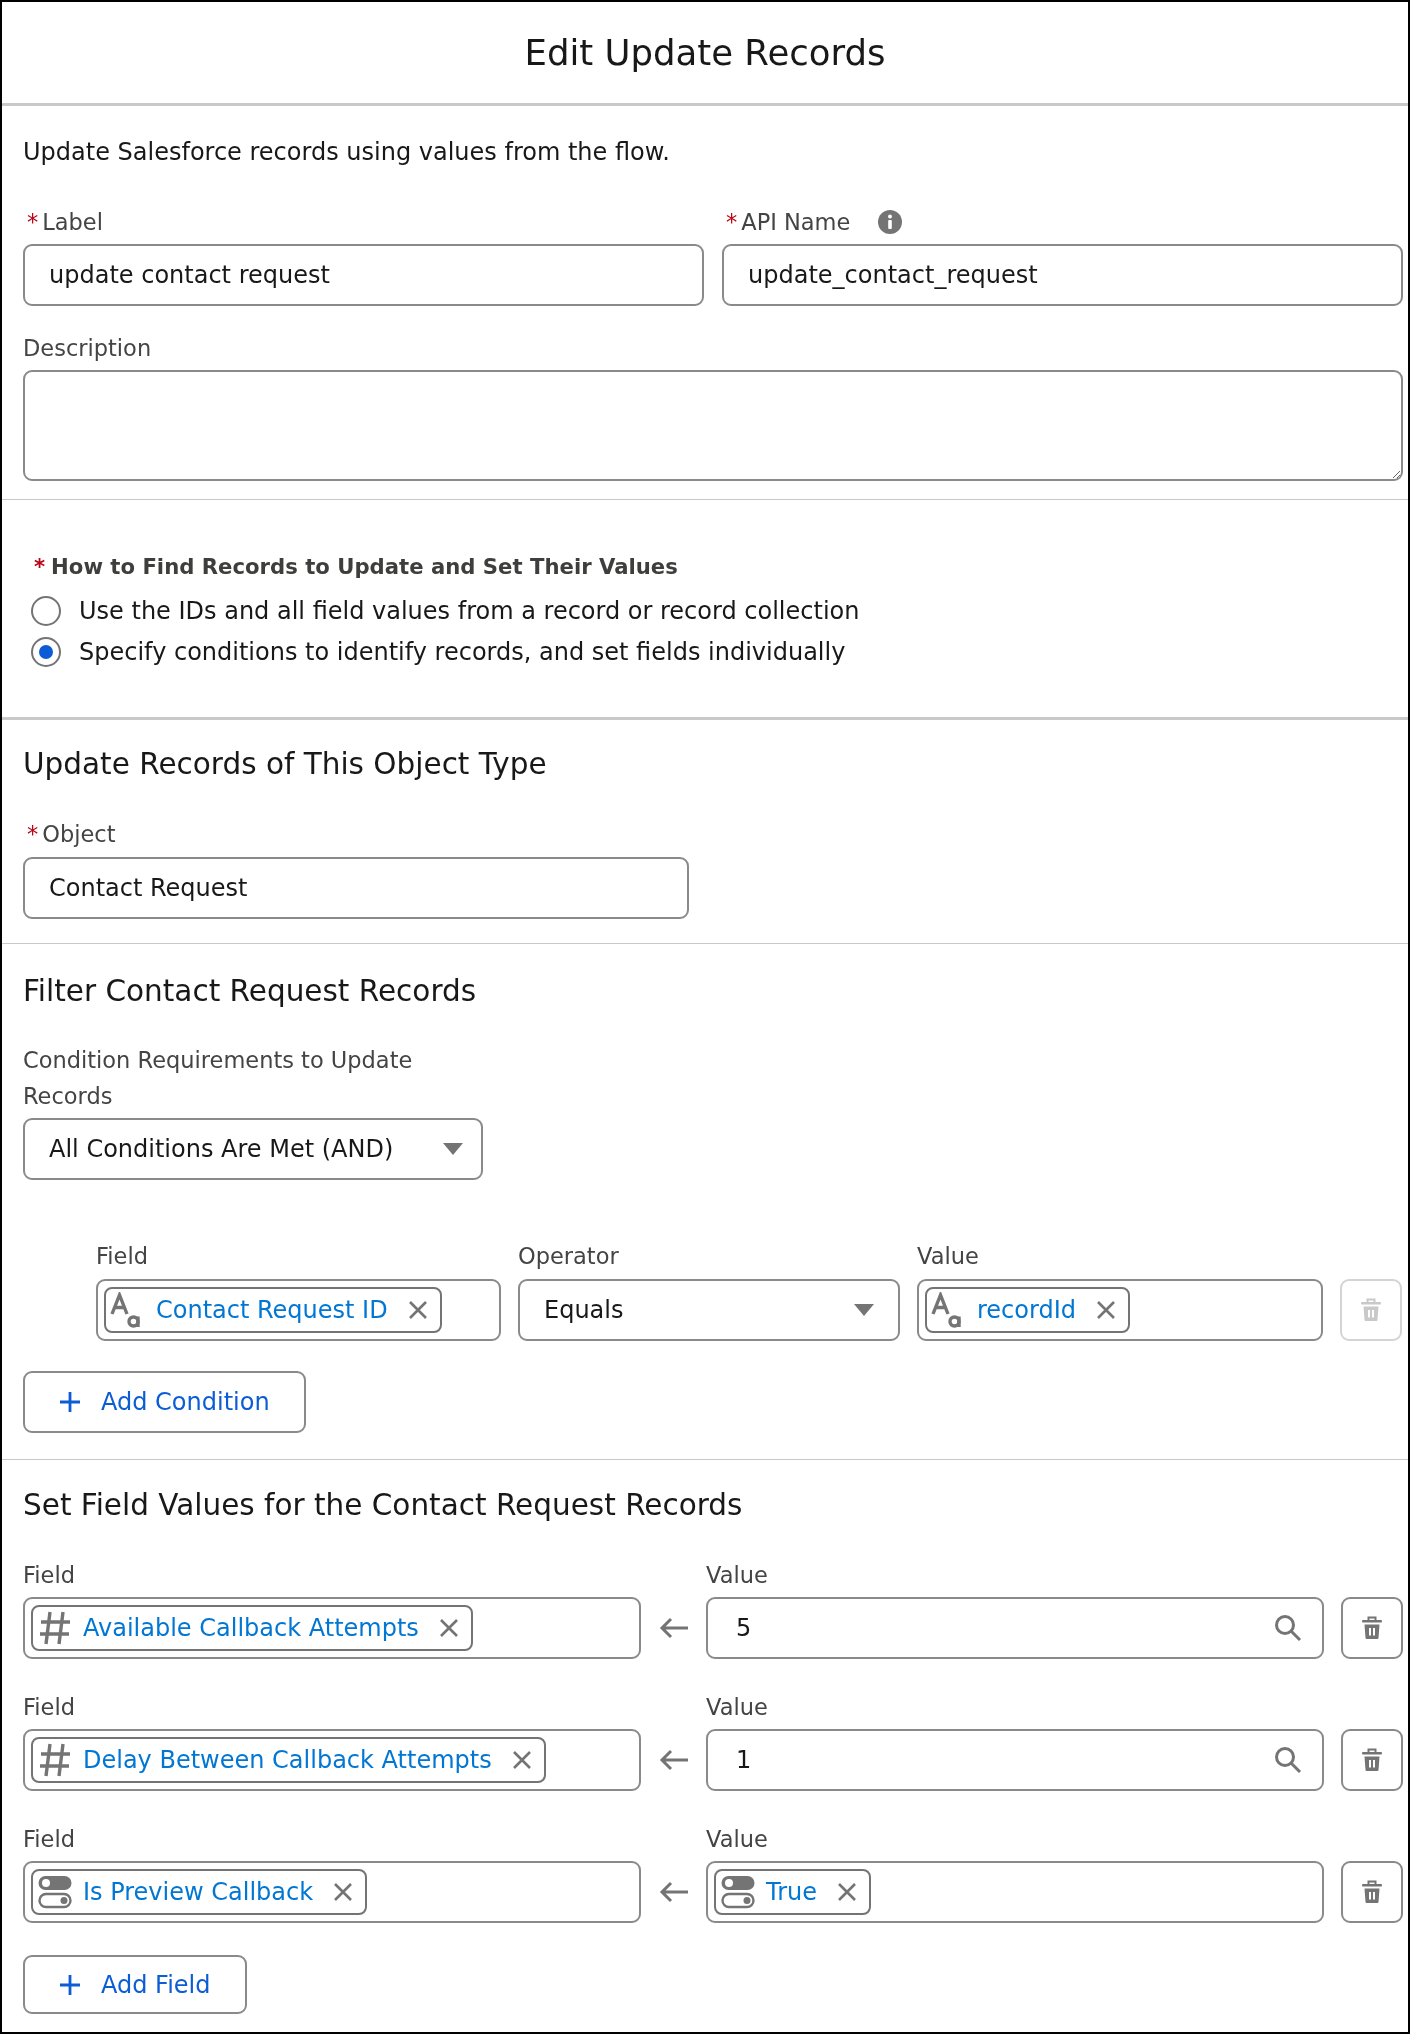 This screenshot has width=1410, height=2034. I want to click on field-input: Available Callback Attempts, so click(332, 1628).